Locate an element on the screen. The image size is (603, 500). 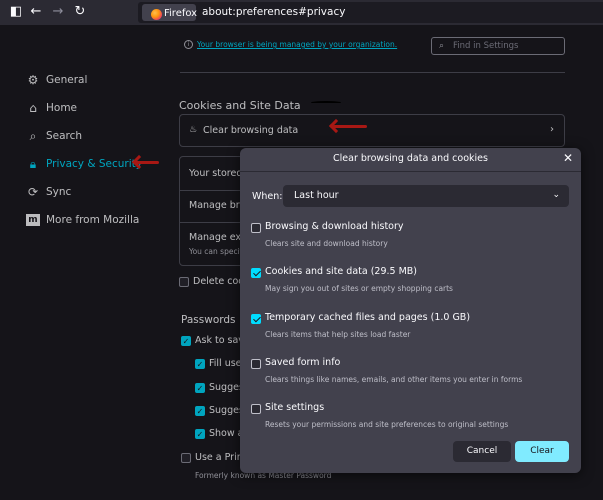
reload-icon: ↻ is located at coordinates (80, 12).